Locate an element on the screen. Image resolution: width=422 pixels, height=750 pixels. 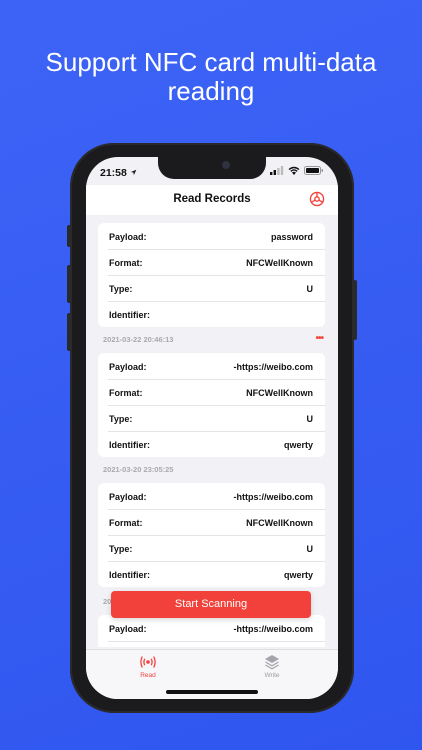
status-icons is located at coordinates (297, 170).